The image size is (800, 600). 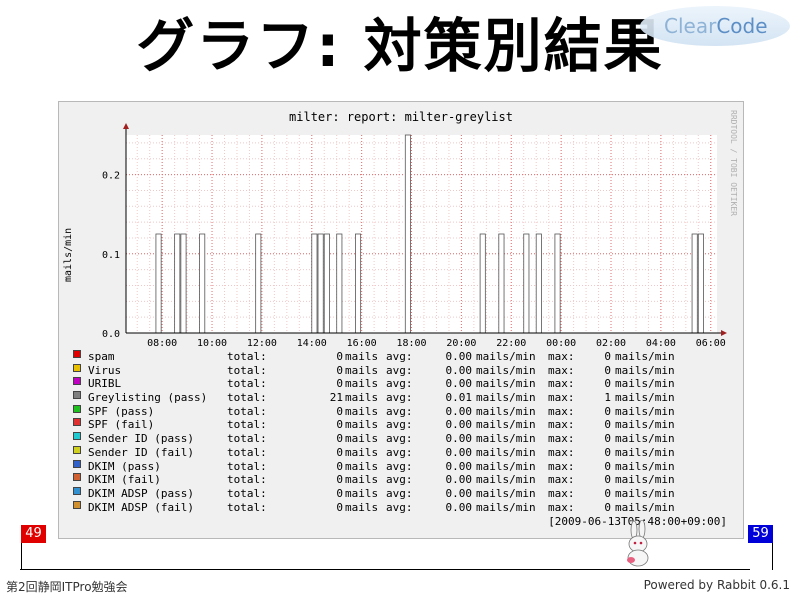 I want to click on x-tick-label: 20:00, so click(x=461, y=343).